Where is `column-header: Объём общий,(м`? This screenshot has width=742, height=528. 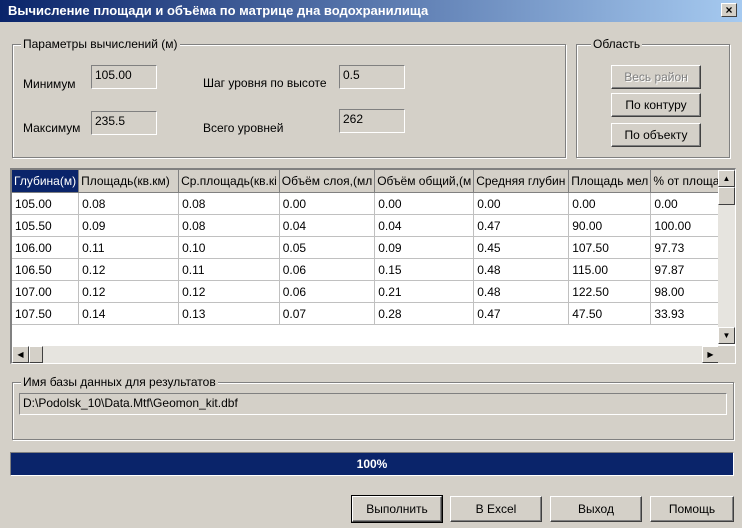
column-header: Объём общий,(м is located at coordinates (424, 181).